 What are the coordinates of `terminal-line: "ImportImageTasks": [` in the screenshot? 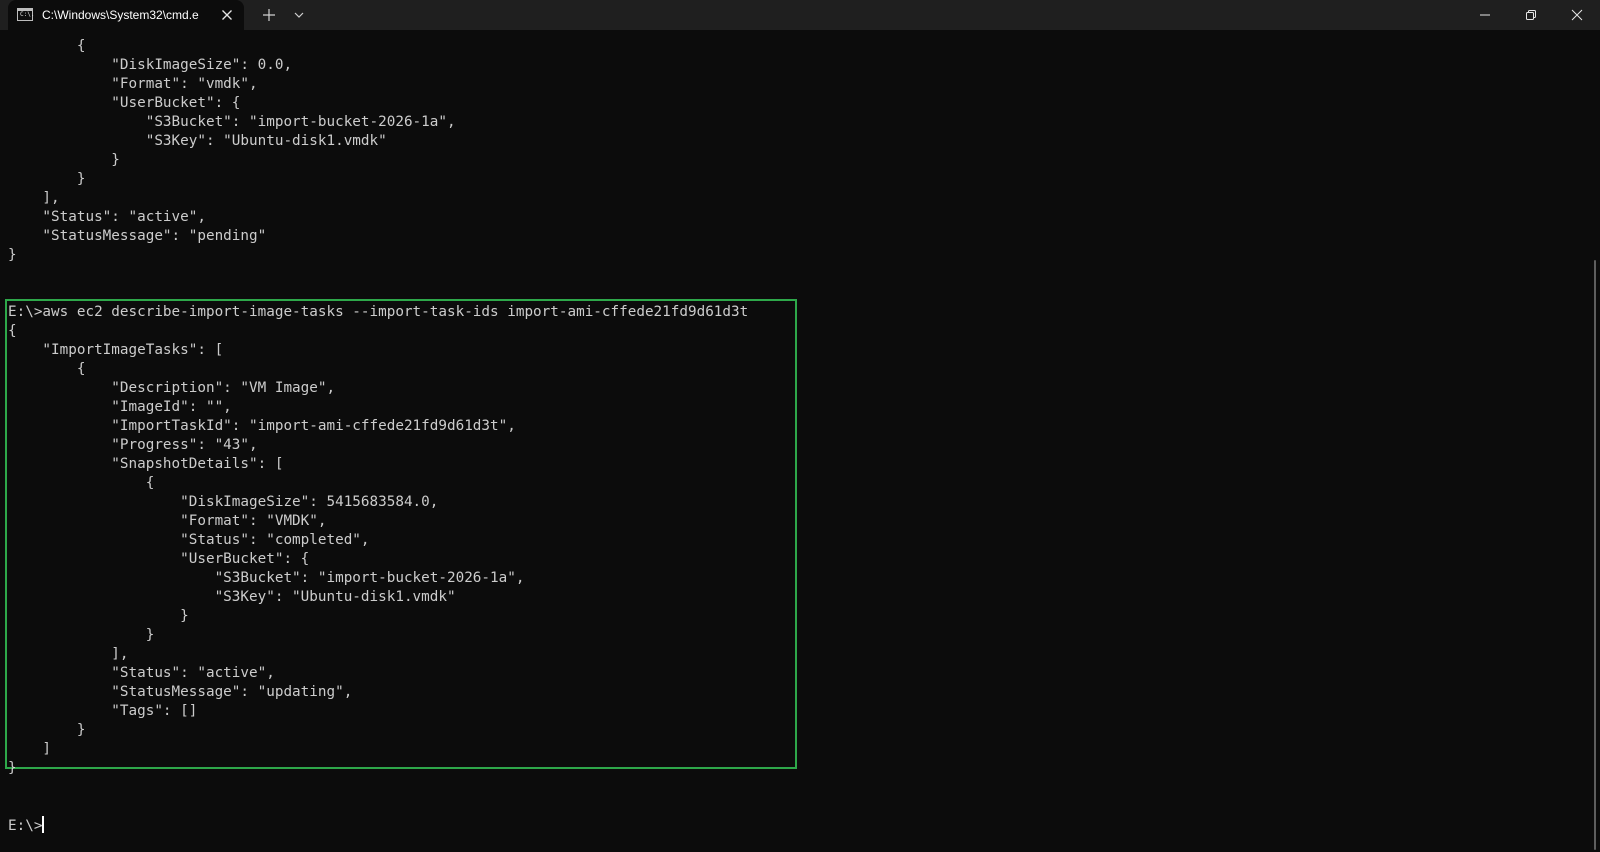 It's located at (116, 350).